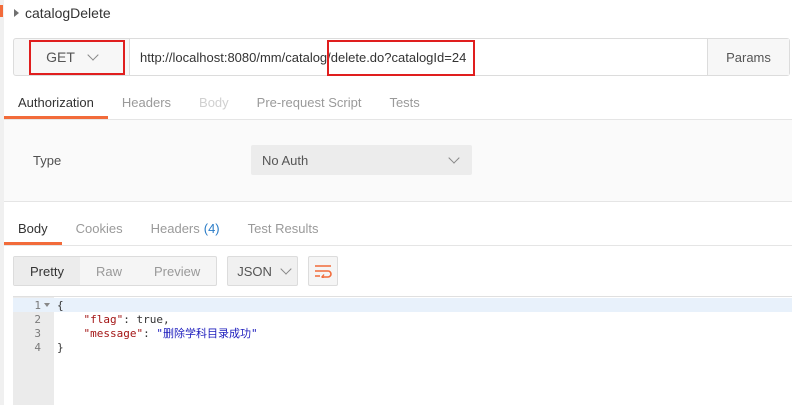  I want to click on code-line: 1 {, so click(402, 305).